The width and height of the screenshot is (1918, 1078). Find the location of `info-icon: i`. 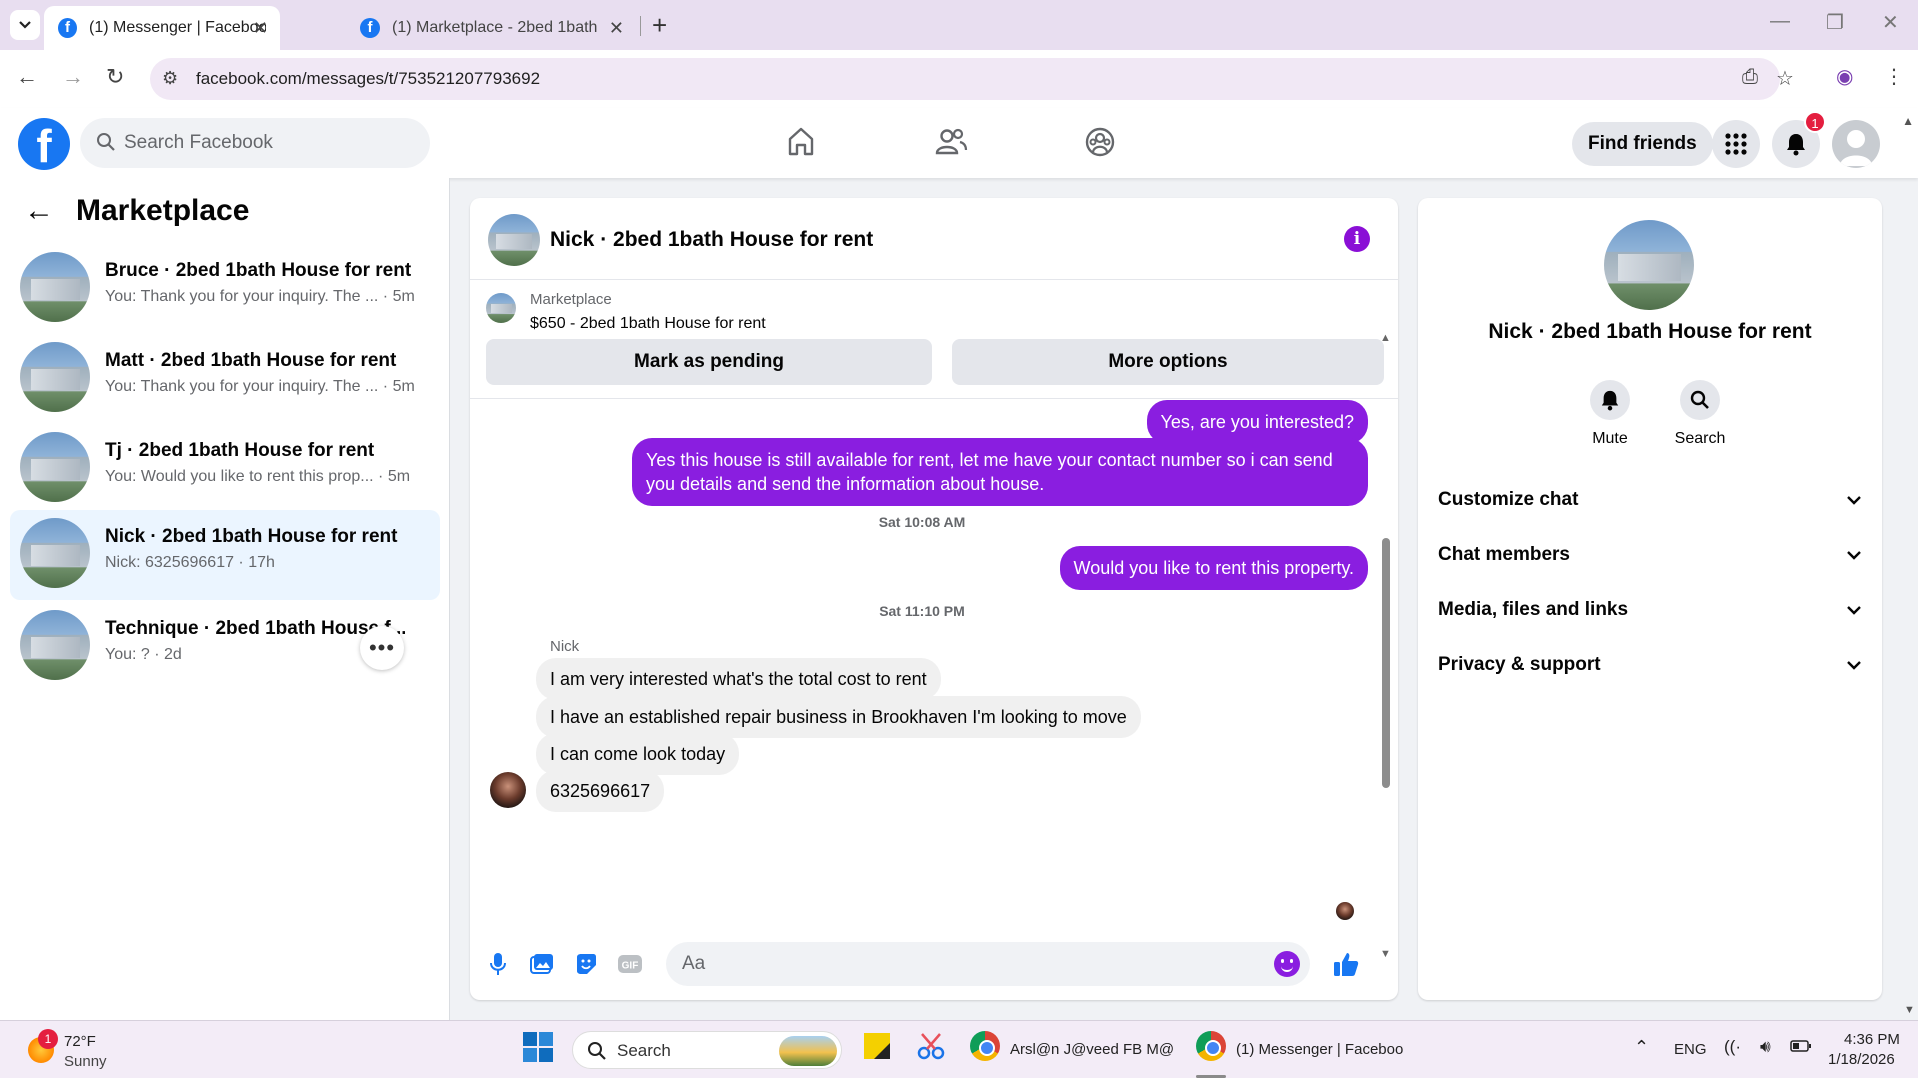

info-icon: i is located at coordinates (1357, 239).